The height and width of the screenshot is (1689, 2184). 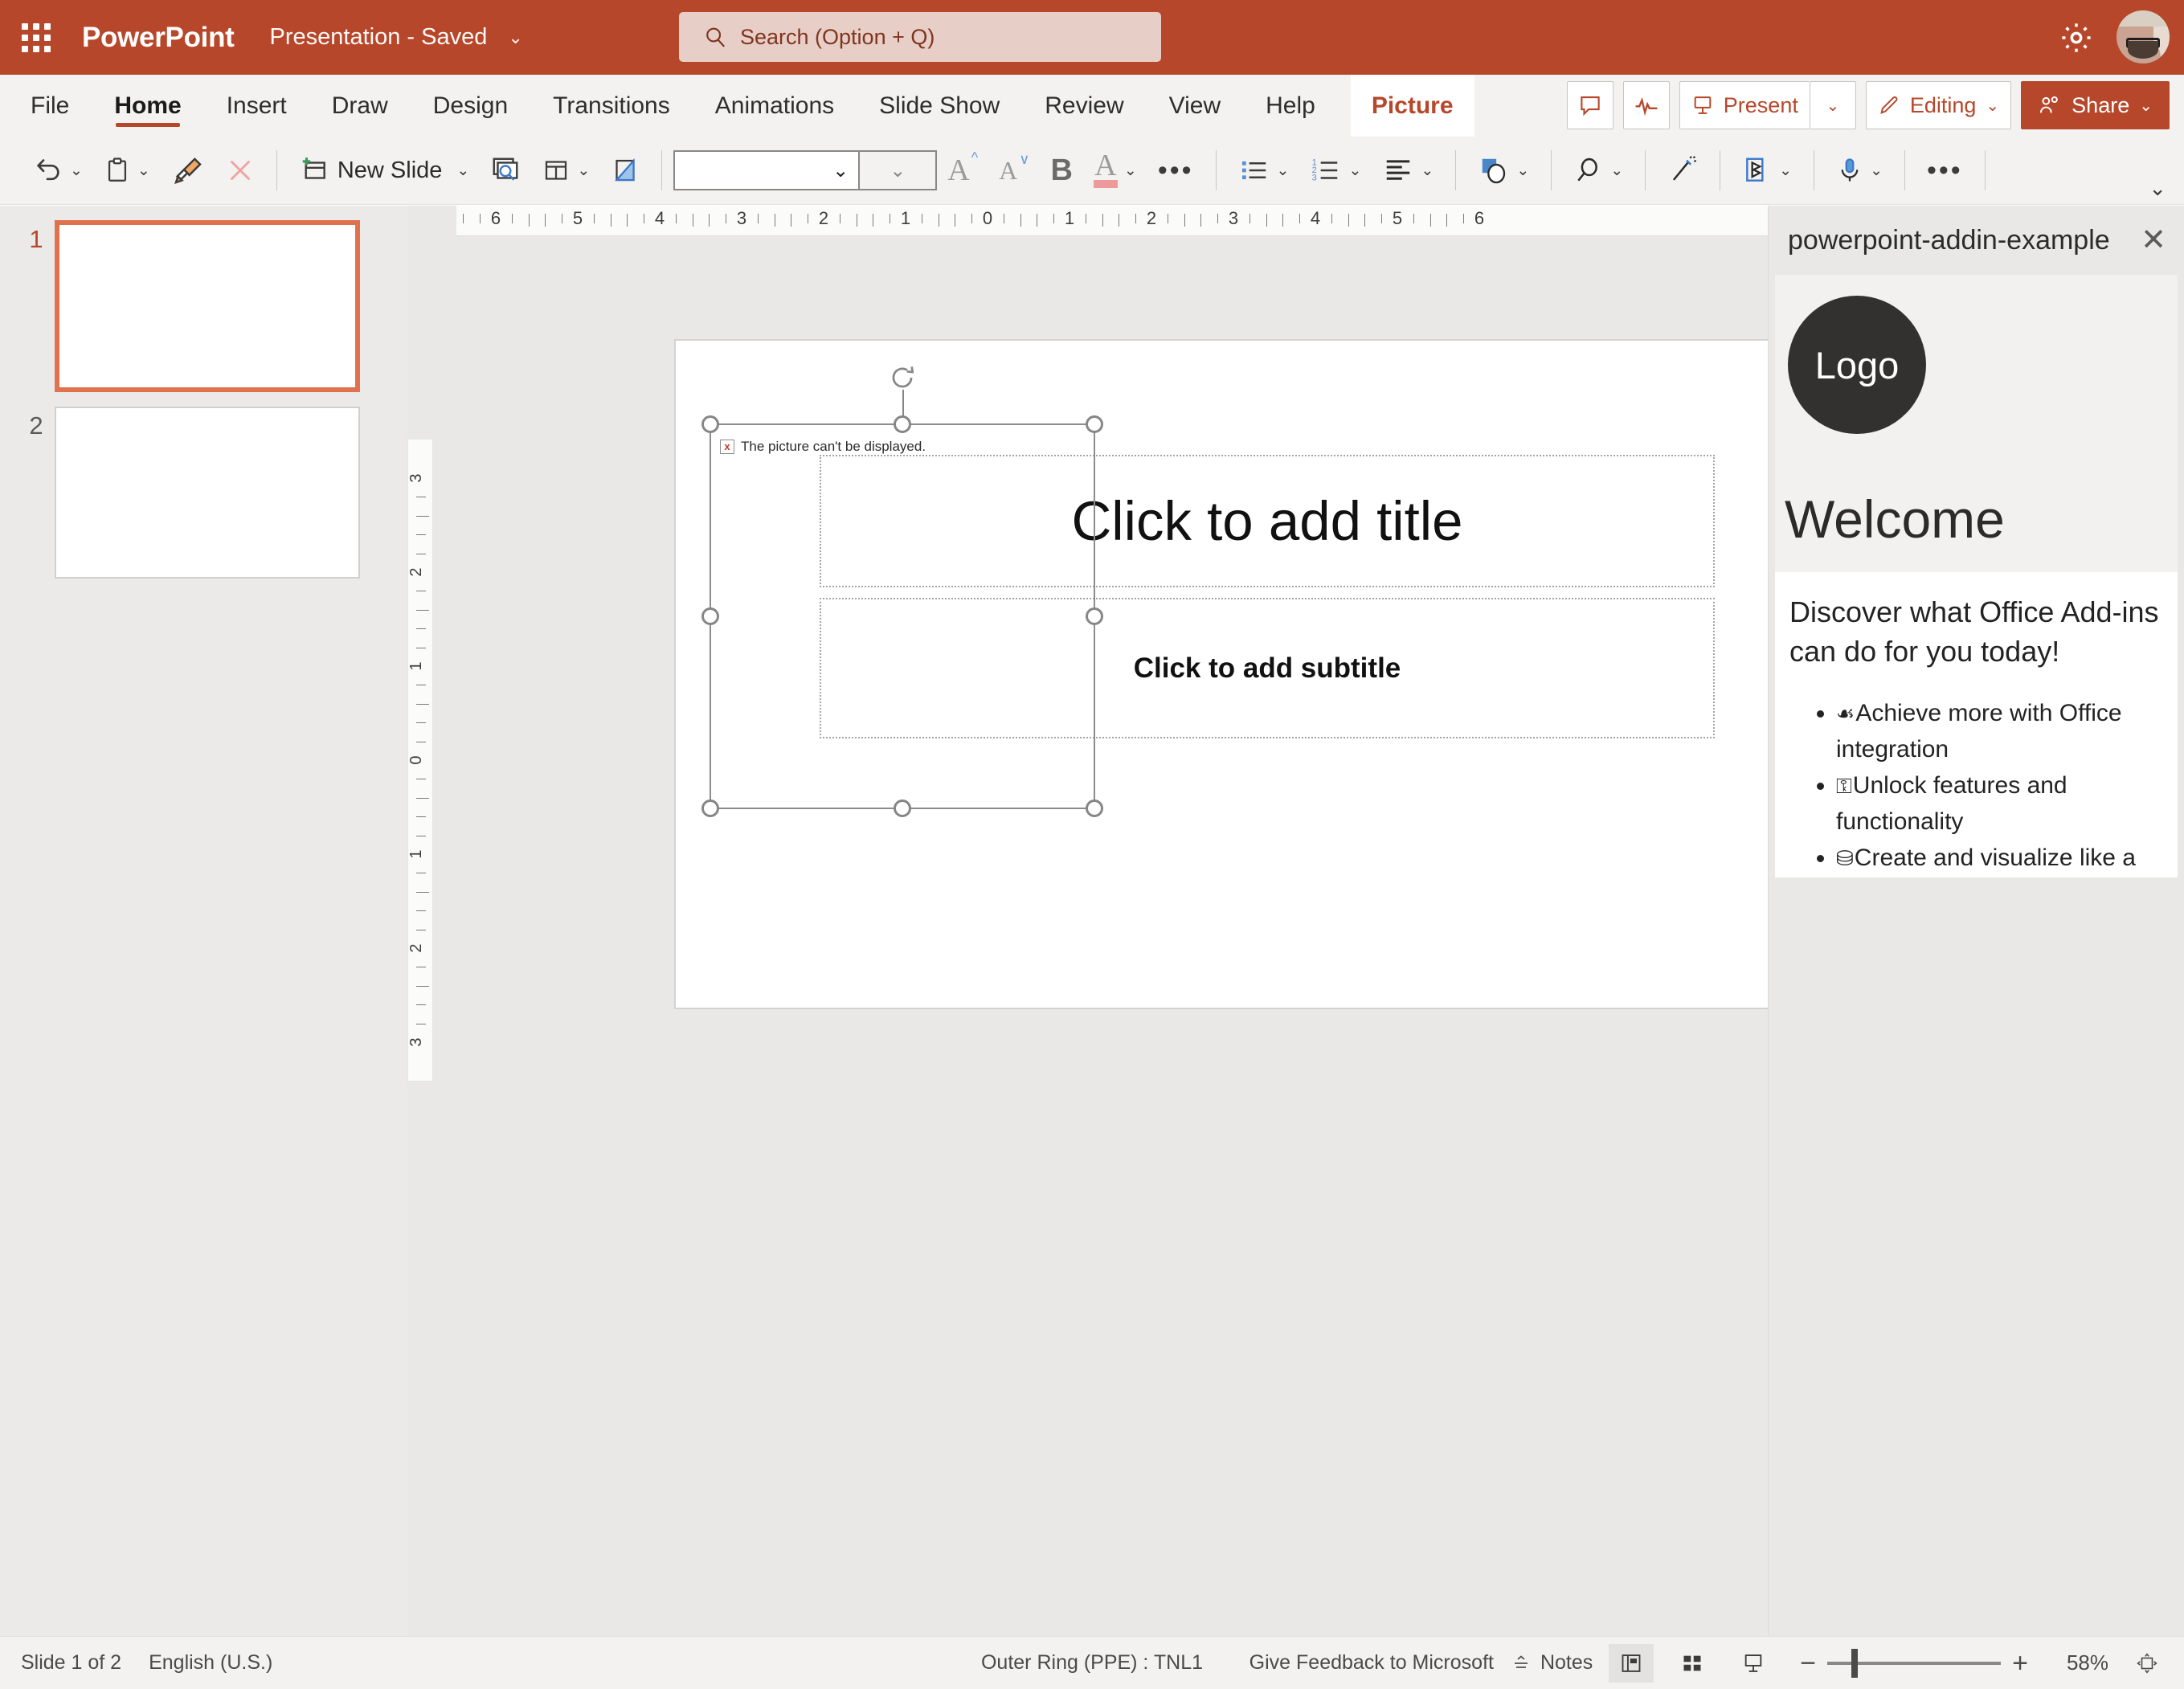 I want to click on numbering-button: 1 2 3 ⌄, so click(x=1335, y=170).